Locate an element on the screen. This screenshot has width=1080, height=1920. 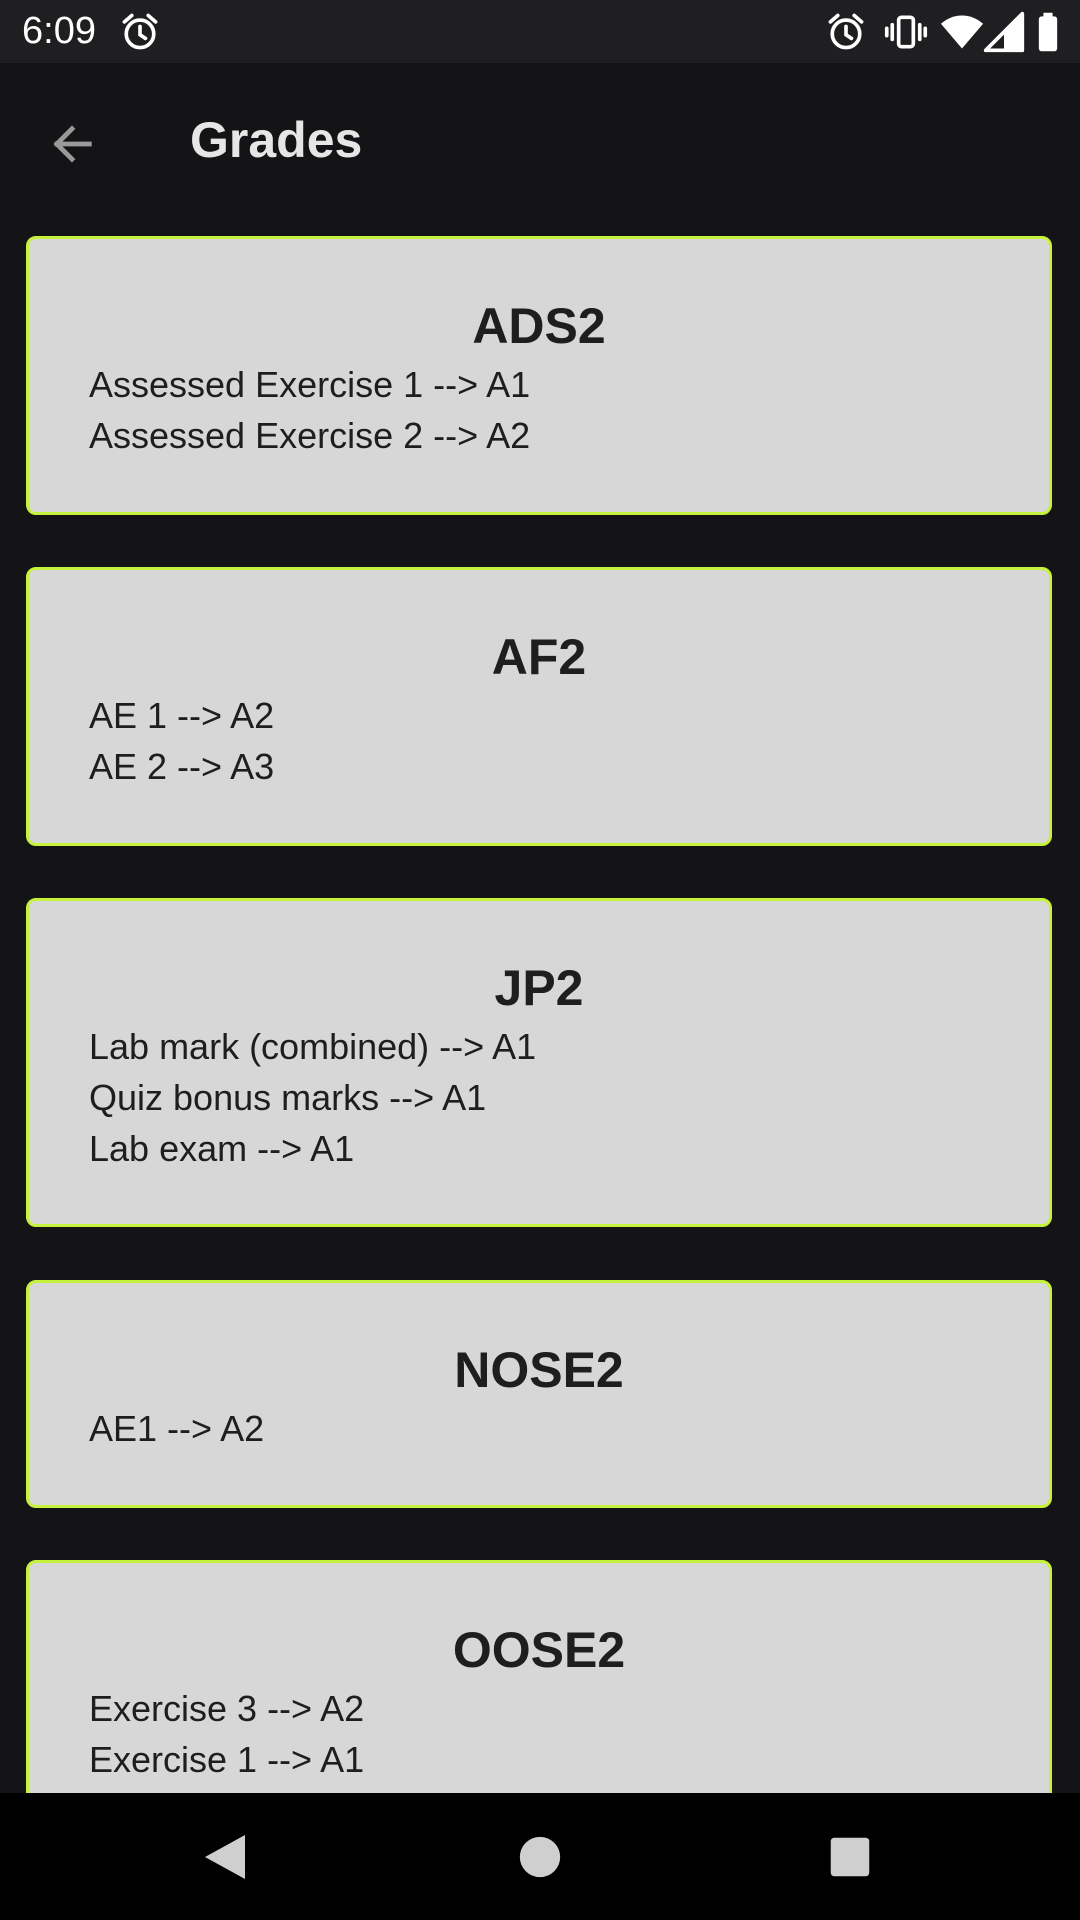
grade-line: Lab exam --> A1 is located at coordinates (222, 1148).